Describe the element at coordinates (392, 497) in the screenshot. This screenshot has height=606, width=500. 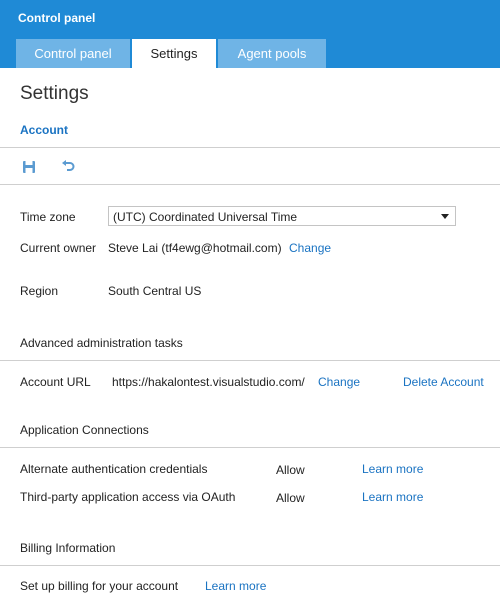
I see `oauth-learn-more-link: Learn more` at that location.